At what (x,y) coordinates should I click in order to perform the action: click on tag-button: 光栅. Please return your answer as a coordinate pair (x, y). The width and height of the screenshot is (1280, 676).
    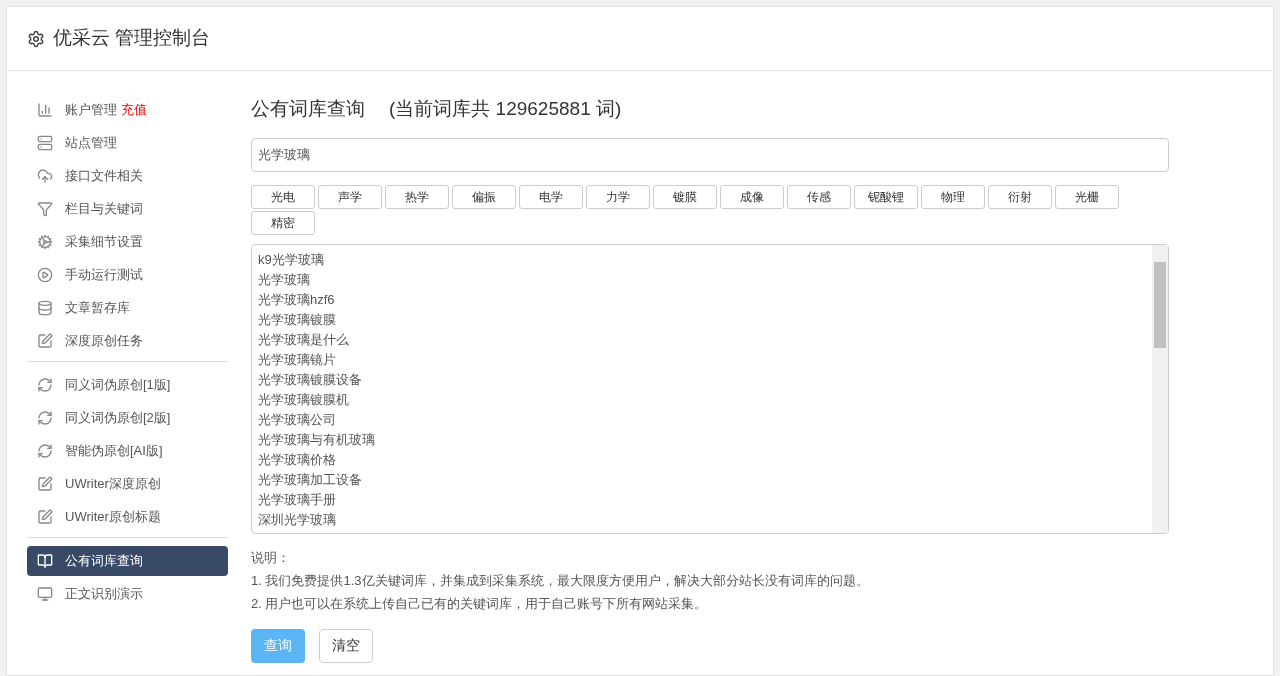
    Looking at the image, I should click on (1087, 196).